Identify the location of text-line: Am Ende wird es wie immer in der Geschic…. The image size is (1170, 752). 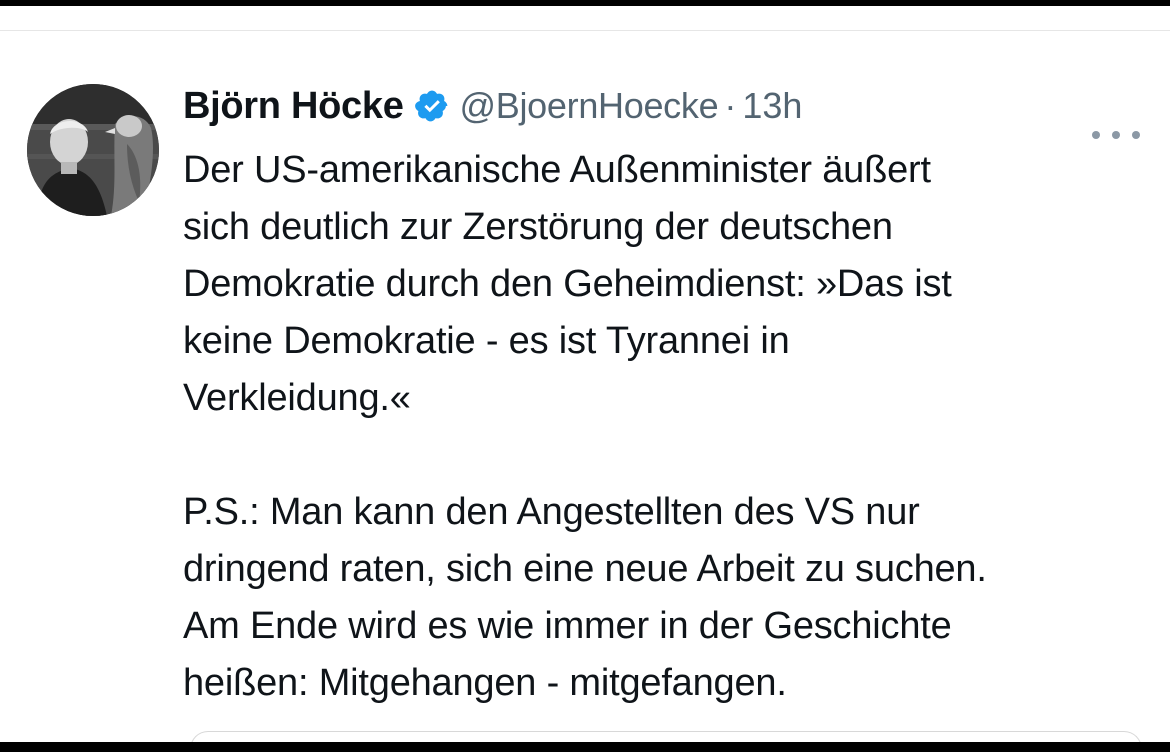
(567, 626).